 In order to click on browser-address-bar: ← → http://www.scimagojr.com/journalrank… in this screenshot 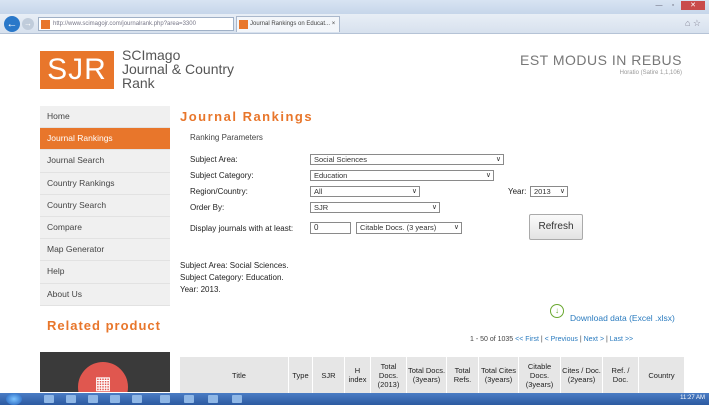, I will do `click(354, 24)`.